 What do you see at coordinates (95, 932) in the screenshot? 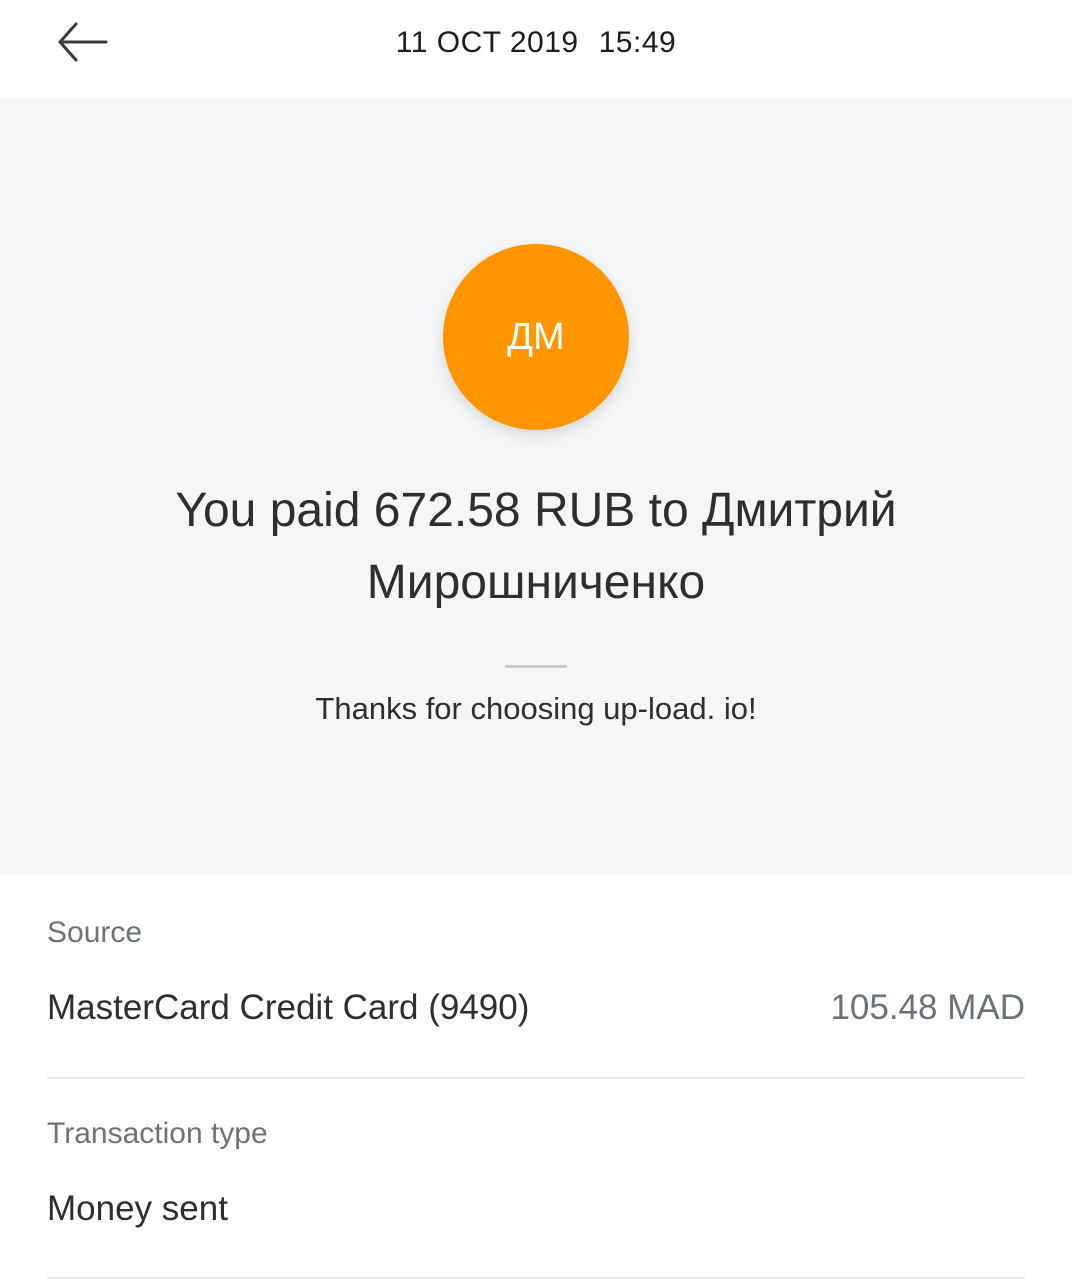
I see `source-label: Source` at bounding box center [95, 932].